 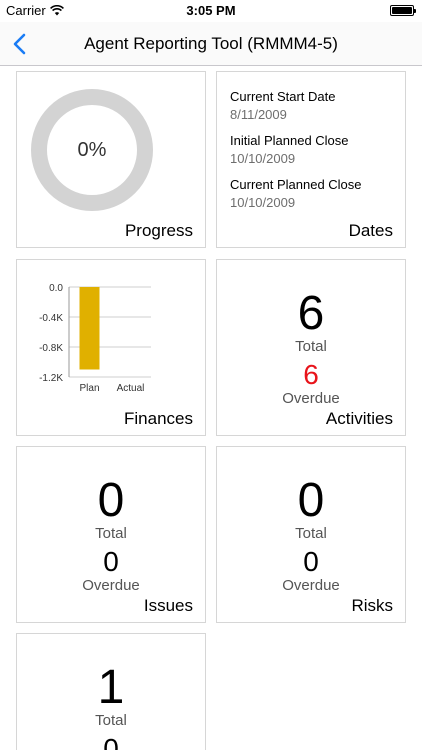 I want to click on status-bar: Carrier 3:05 PM, so click(x=211, y=11).